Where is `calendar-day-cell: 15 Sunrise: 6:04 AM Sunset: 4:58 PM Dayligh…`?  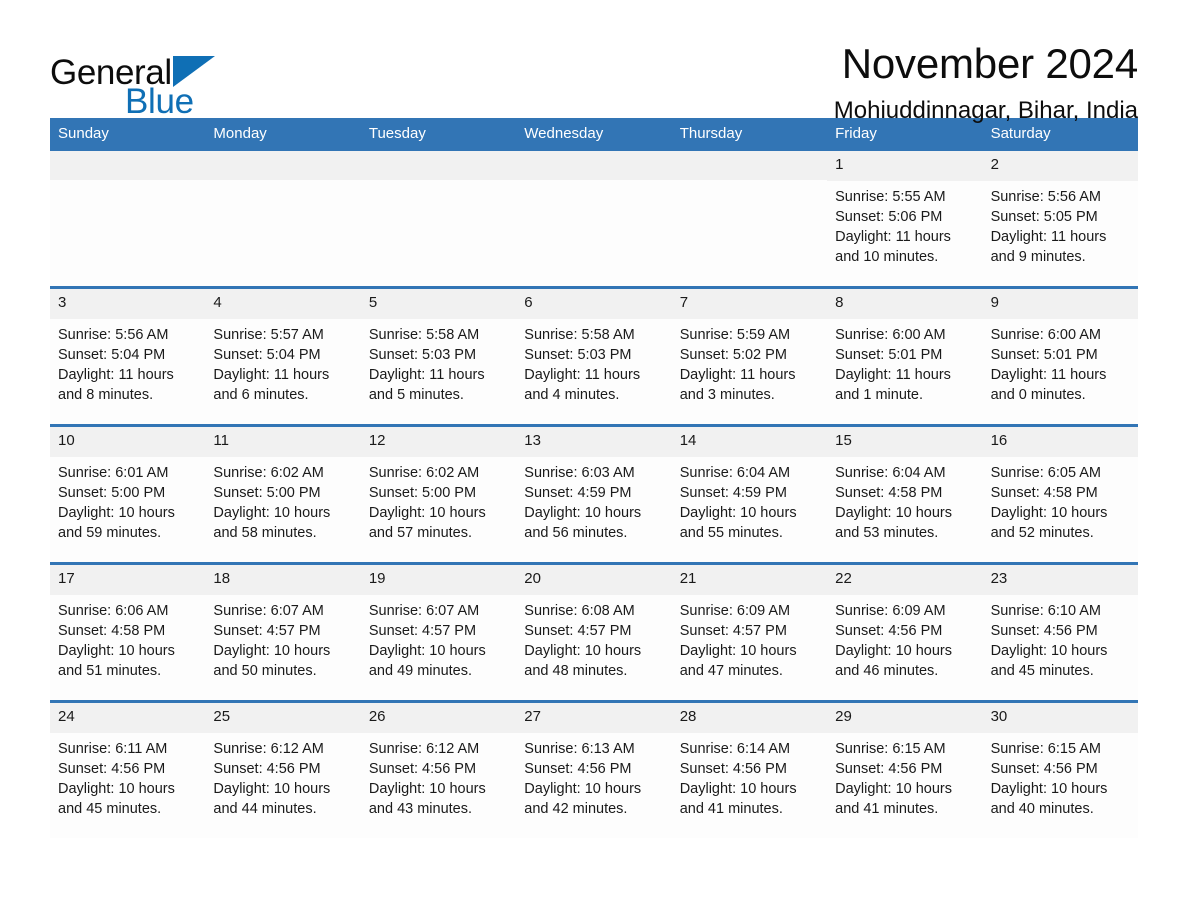
calendar-day-cell: 15 Sunrise: 6:04 AM Sunset: 4:58 PM Dayligh… is located at coordinates (905, 494).